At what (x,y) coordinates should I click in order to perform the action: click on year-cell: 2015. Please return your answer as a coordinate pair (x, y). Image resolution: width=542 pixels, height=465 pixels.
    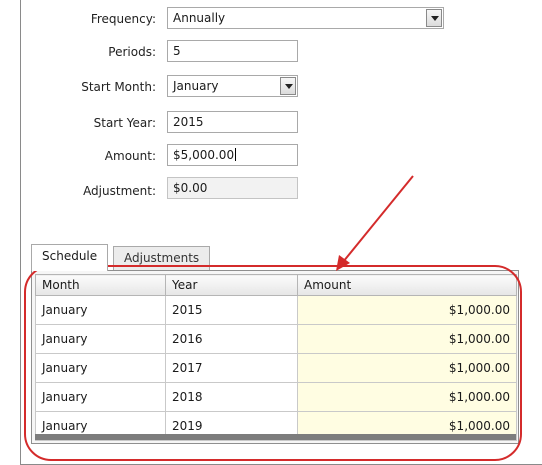
    Looking at the image, I should click on (231, 310).